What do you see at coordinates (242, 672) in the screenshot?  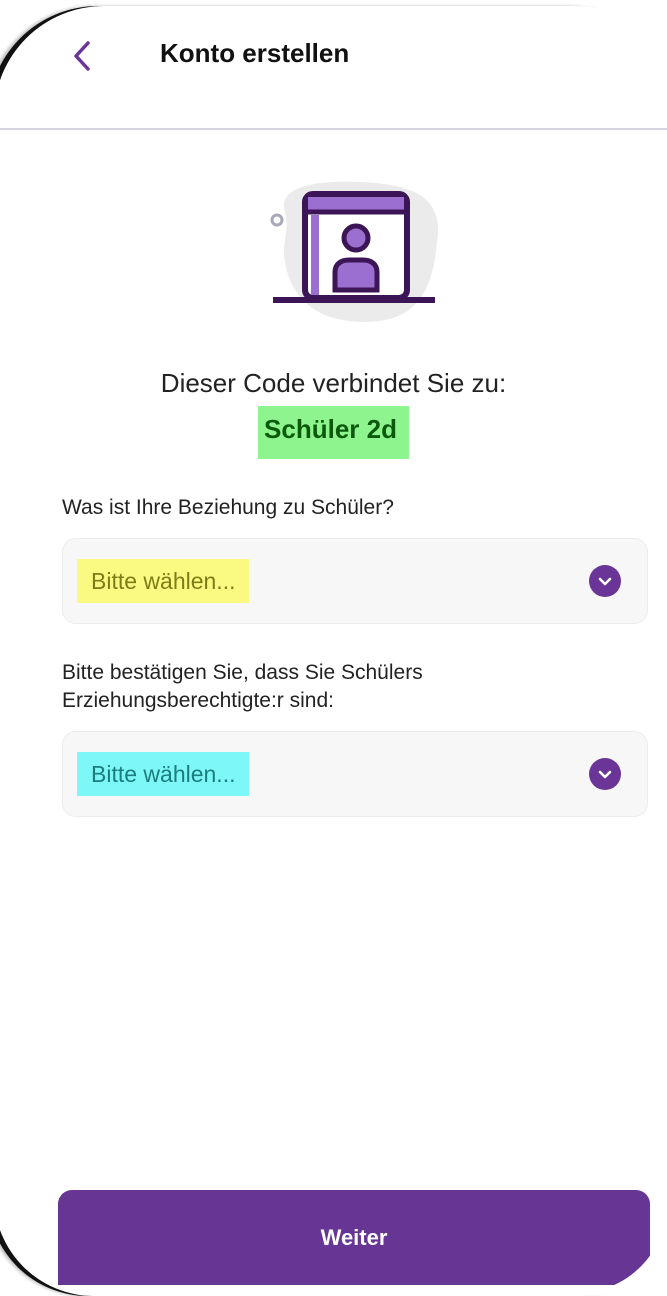 I see `guardian-confirm-label-line1: Bitte bestätigen Sie, dass Sie Schülers` at bounding box center [242, 672].